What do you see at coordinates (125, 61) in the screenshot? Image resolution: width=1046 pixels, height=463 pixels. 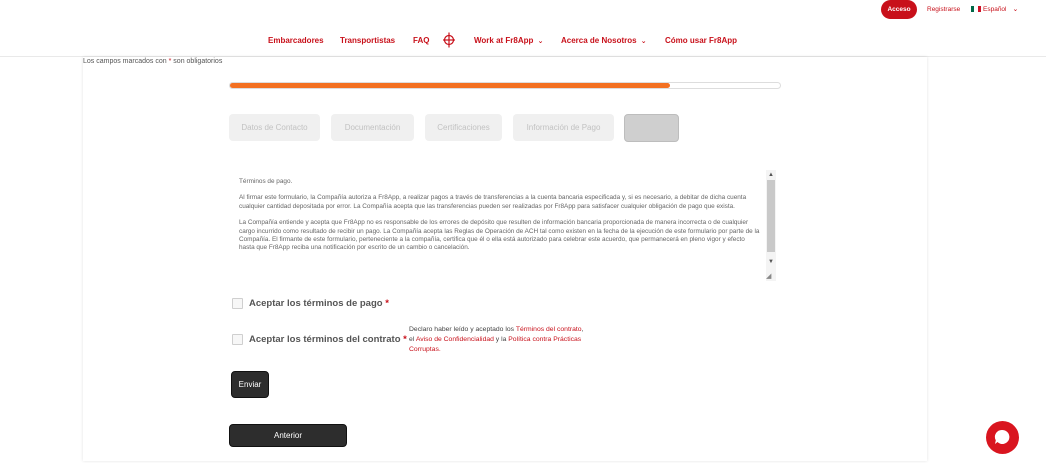 I see `required-note-prefix: Los campos marcados con` at bounding box center [125, 61].